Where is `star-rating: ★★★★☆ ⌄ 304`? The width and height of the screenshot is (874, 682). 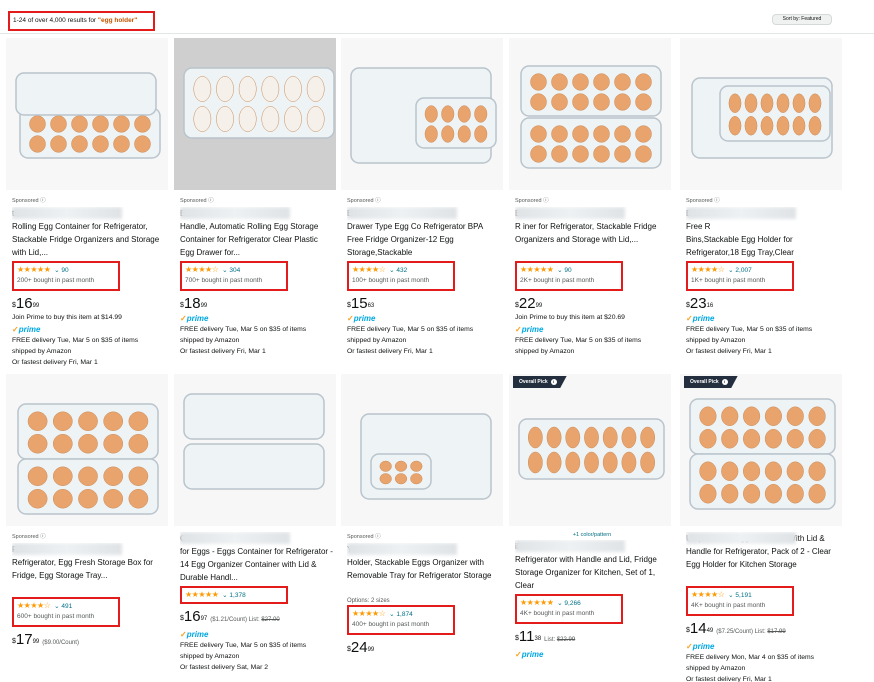 star-rating: ★★★★☆ ⌄ 304 is located at coordinates (234, 270).